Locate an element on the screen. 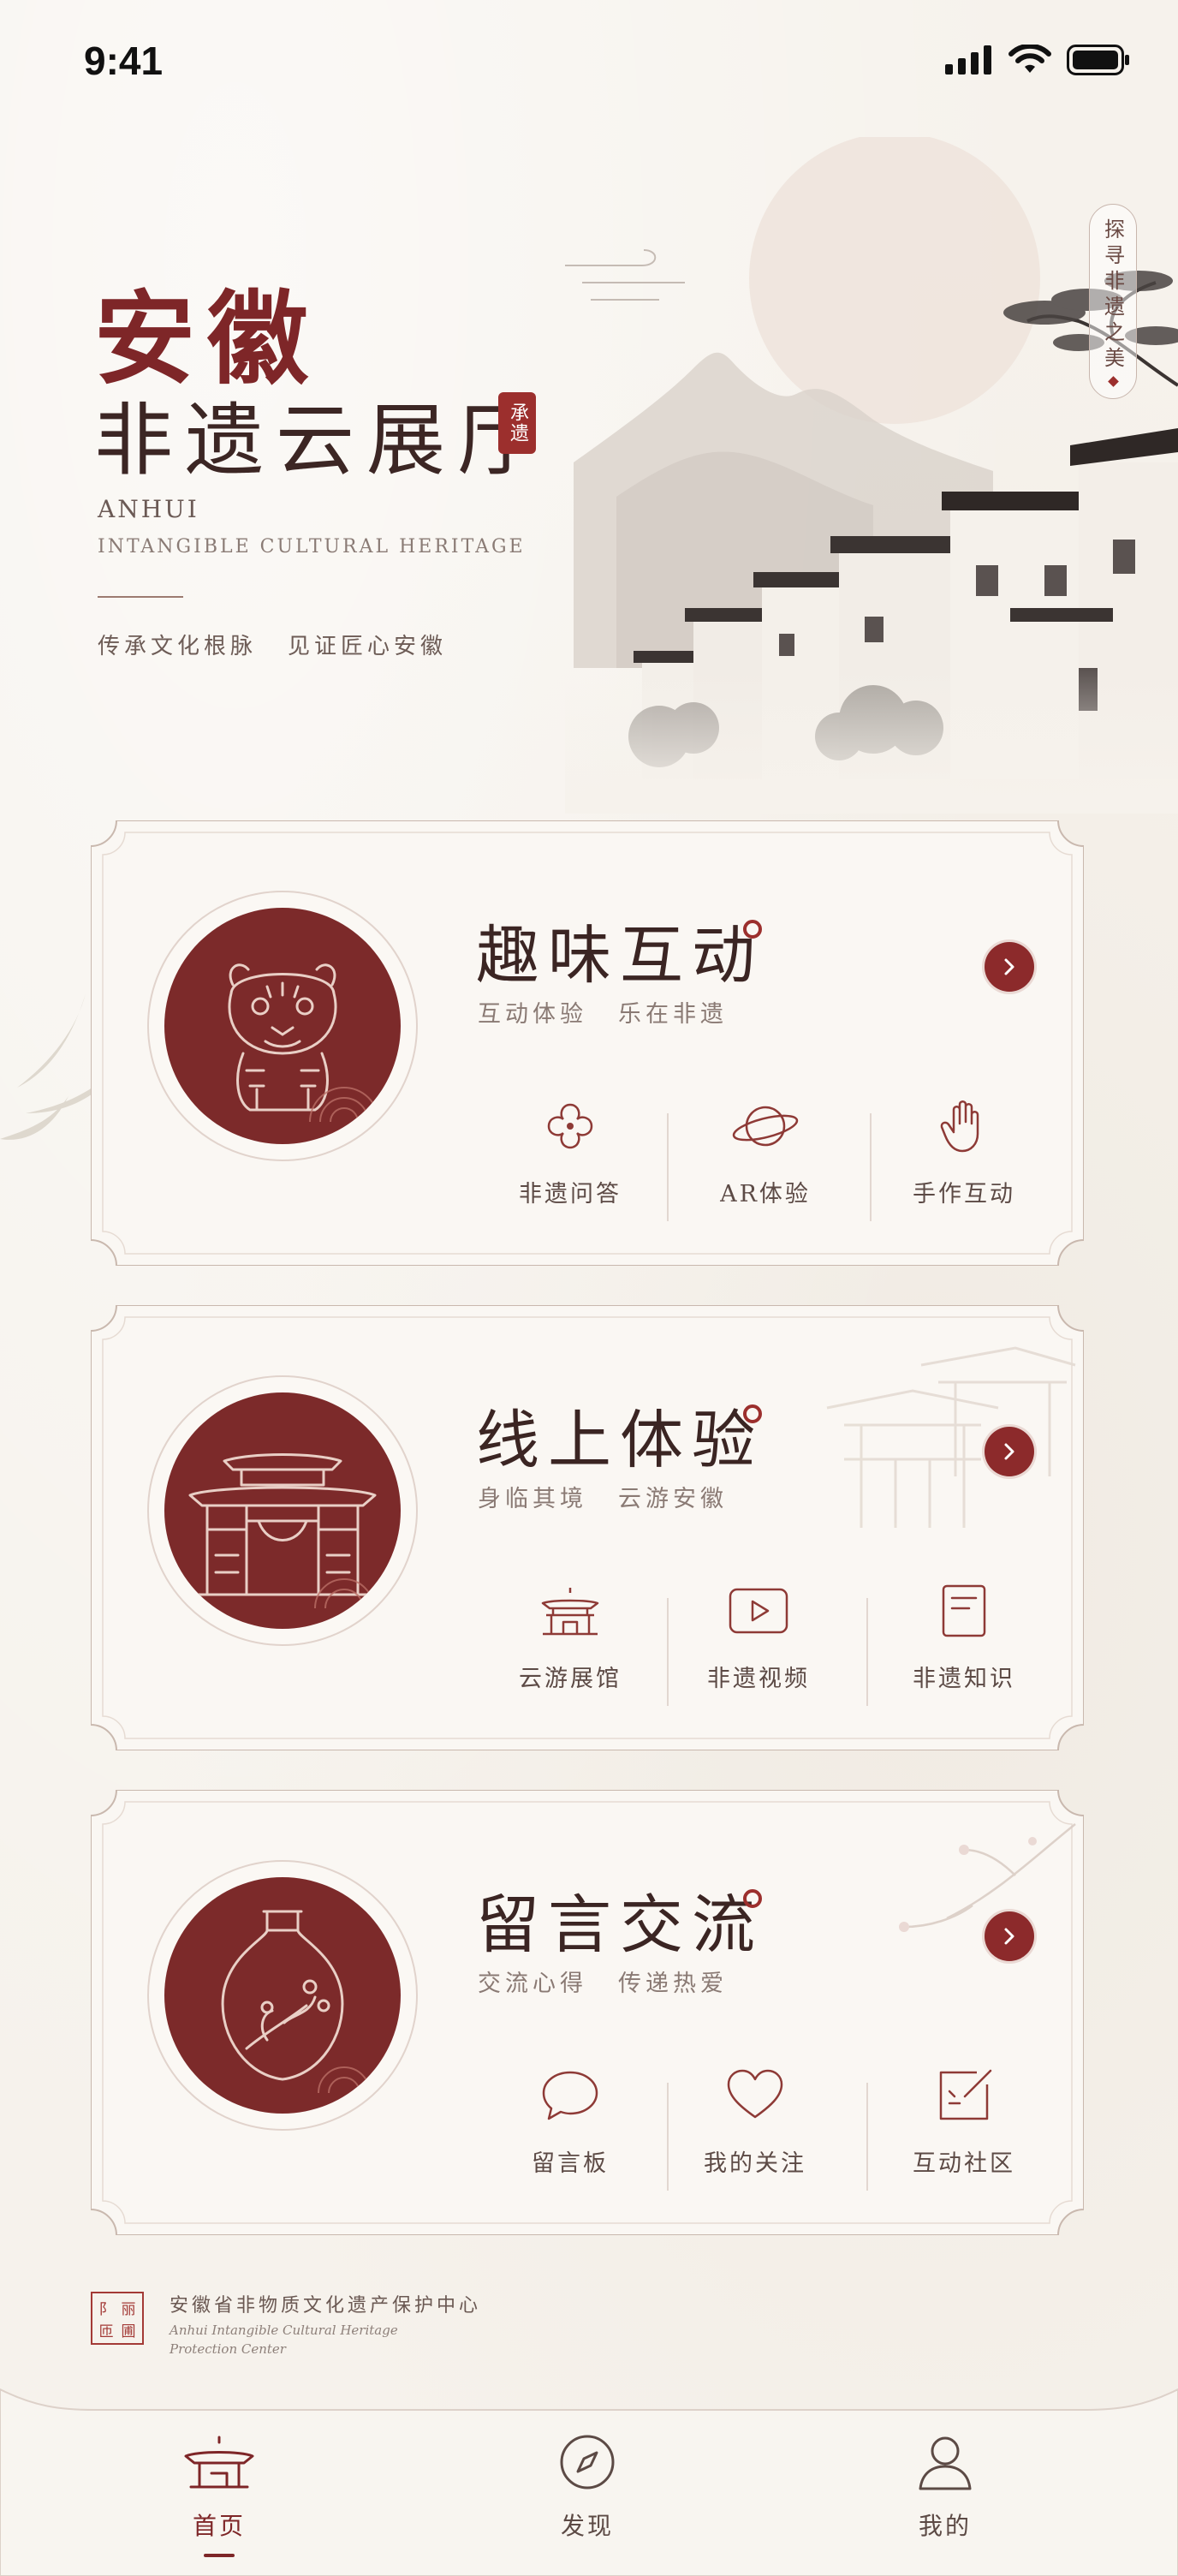 This screenshot has width=1178, height=2576. tab-home: 首页 is located at coordinates (219, 2494).